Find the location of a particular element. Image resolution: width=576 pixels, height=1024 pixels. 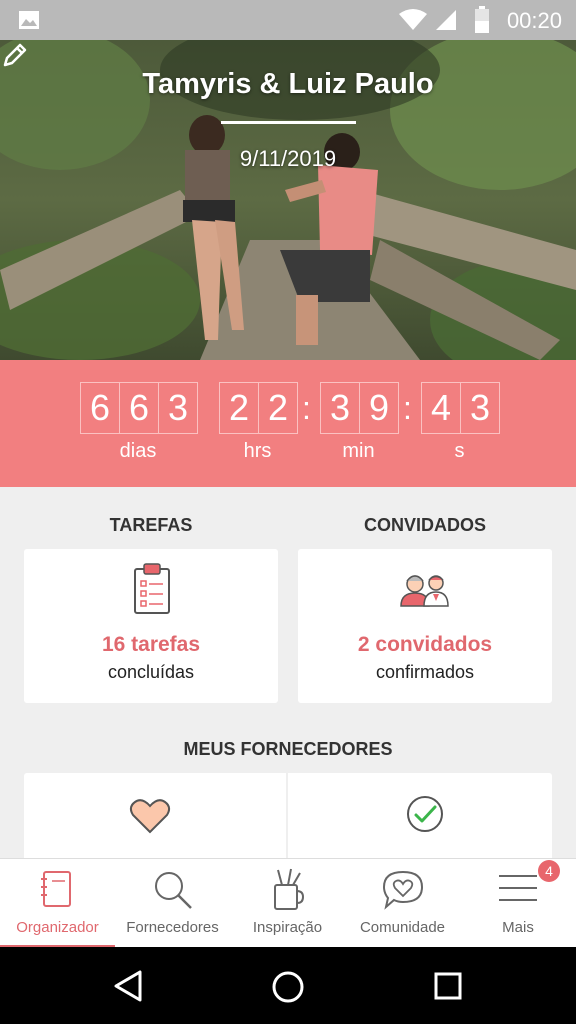

notification-badge: 4 is located at coordinates (549, 871).